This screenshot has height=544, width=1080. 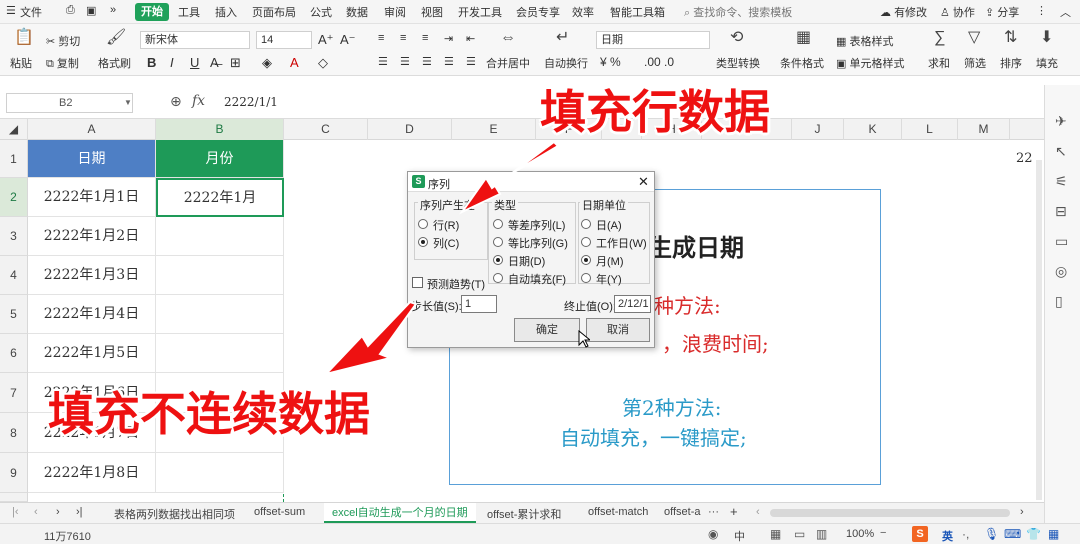 I want to click on radio-column-label: 列(C), so click(x=446, y=243).